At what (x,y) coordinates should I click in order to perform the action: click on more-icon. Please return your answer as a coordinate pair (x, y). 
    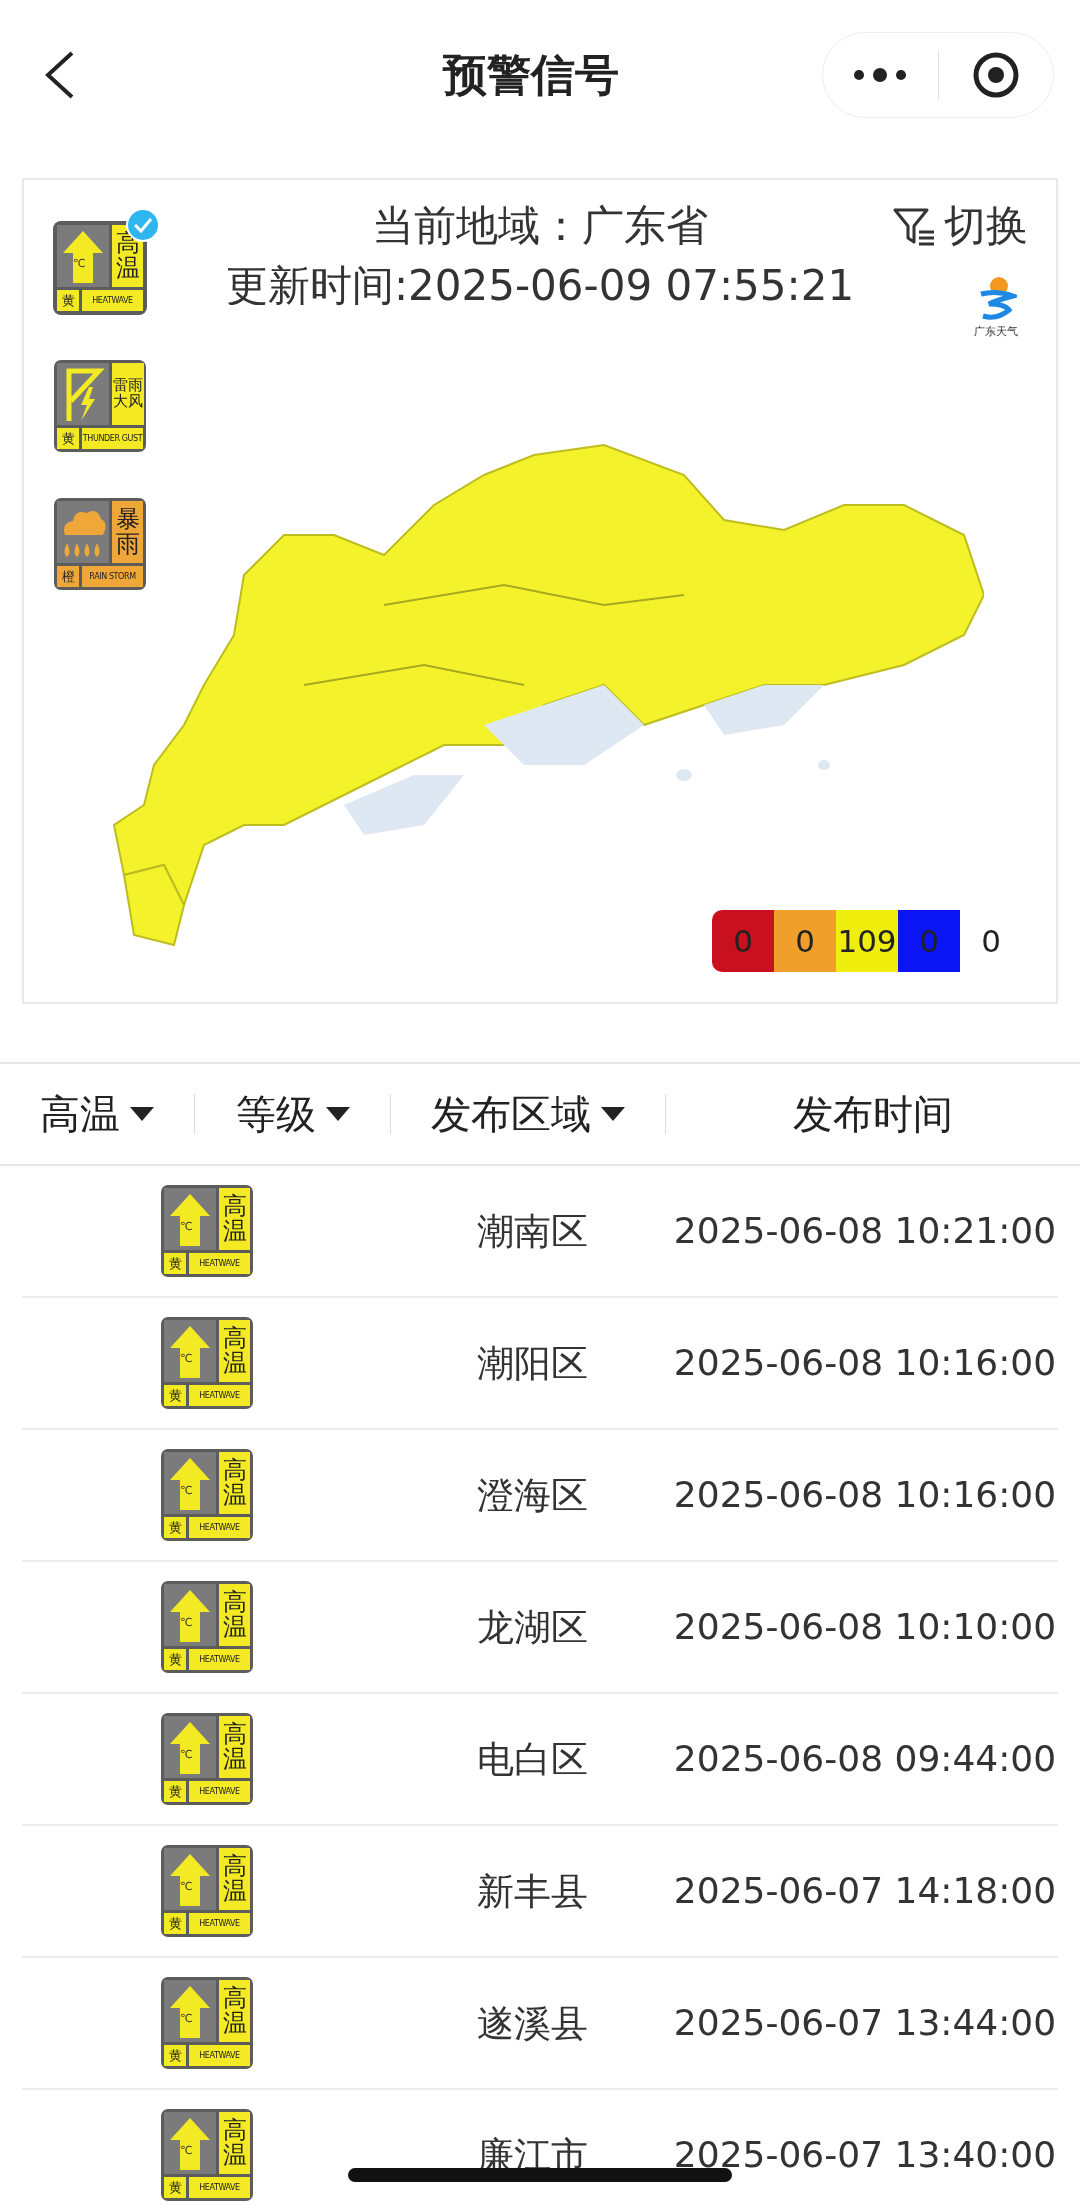
    Looking at the image, I should click on (880, 75).